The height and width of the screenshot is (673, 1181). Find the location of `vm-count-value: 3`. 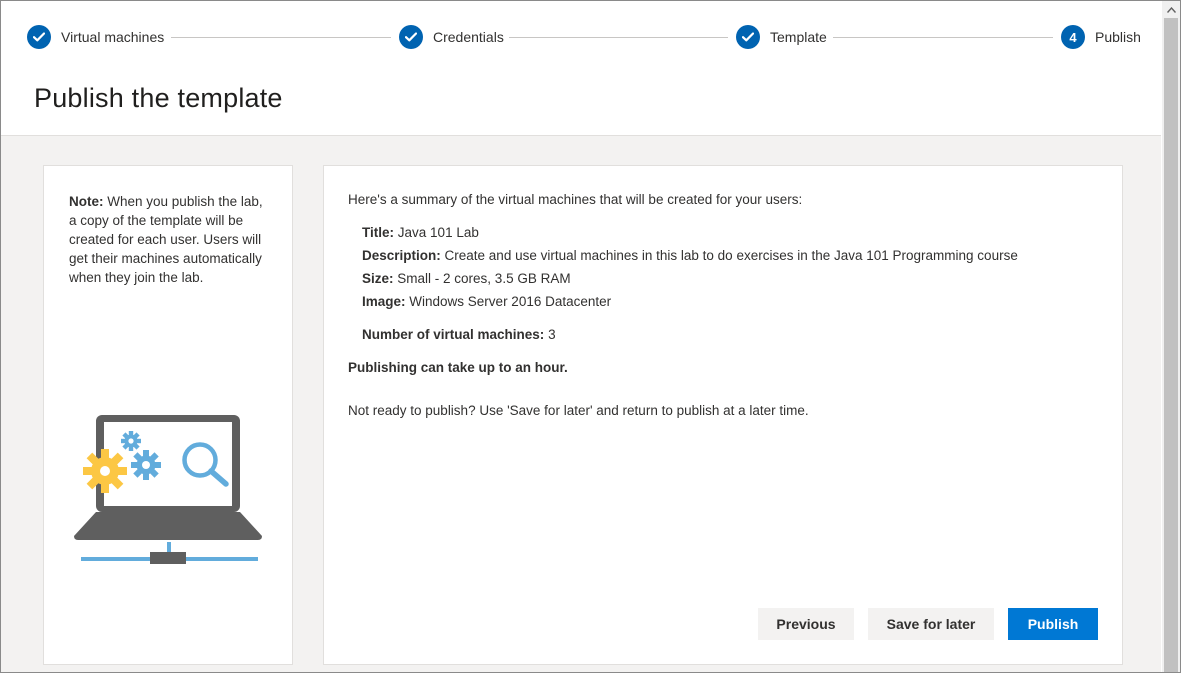

vm-count-value: 3 is located at coordinates (552, 334).